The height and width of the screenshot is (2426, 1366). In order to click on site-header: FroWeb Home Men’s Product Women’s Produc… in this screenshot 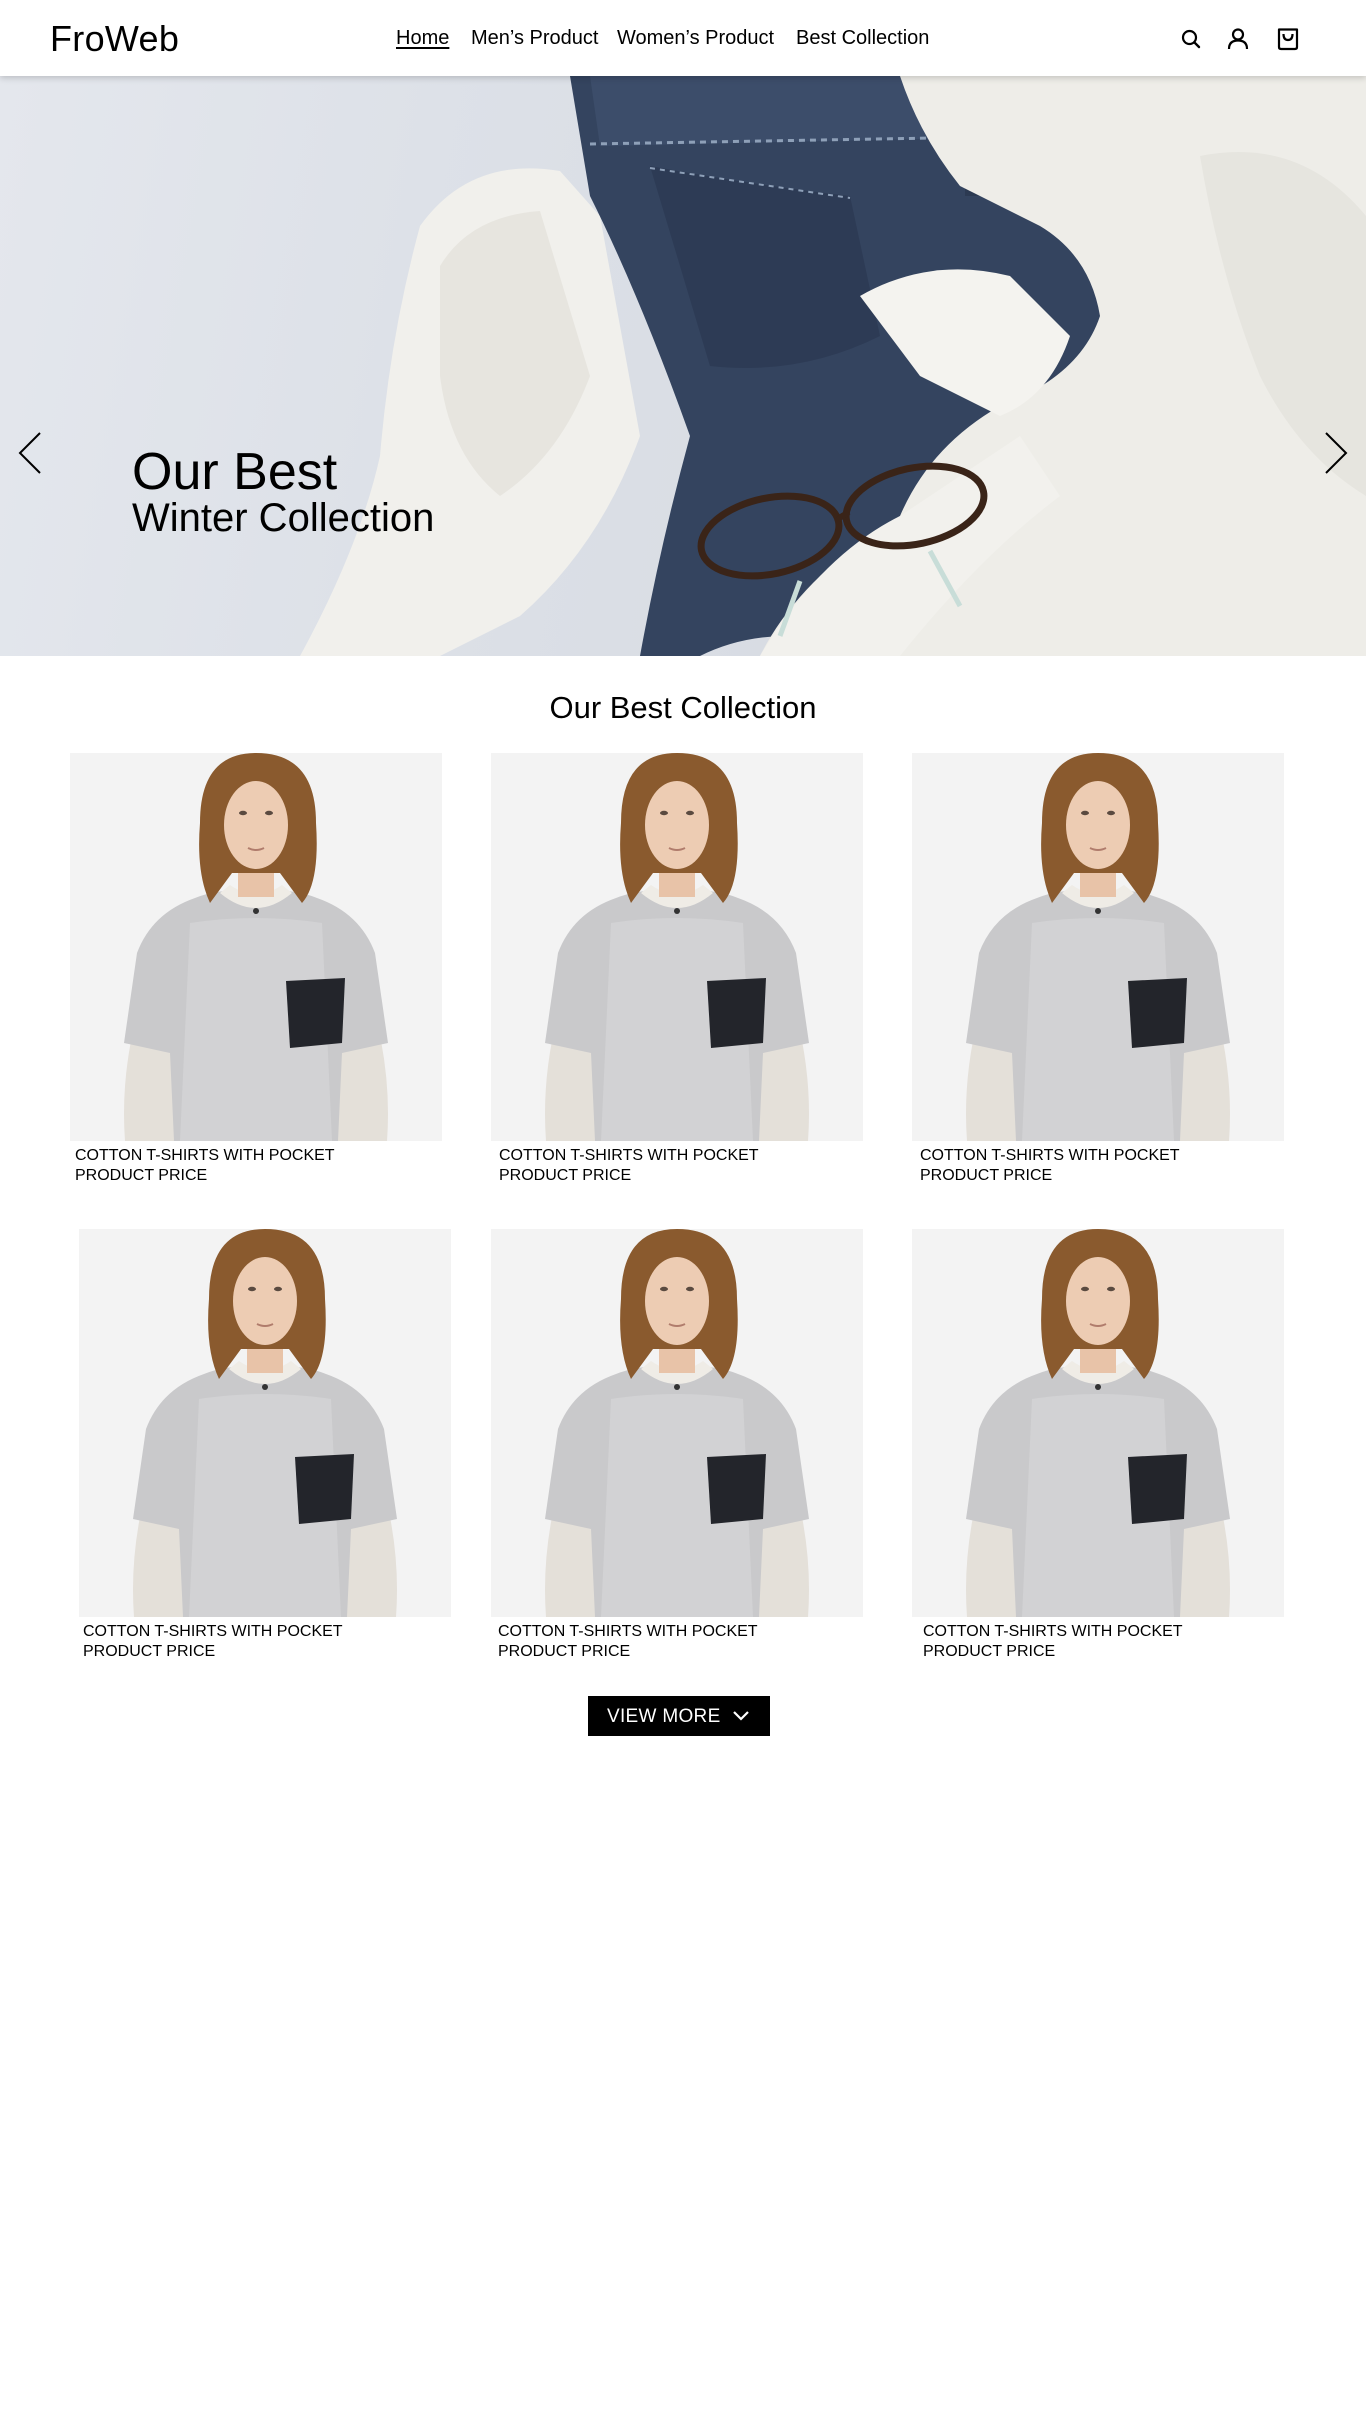, I will do `click(683, 38)`.